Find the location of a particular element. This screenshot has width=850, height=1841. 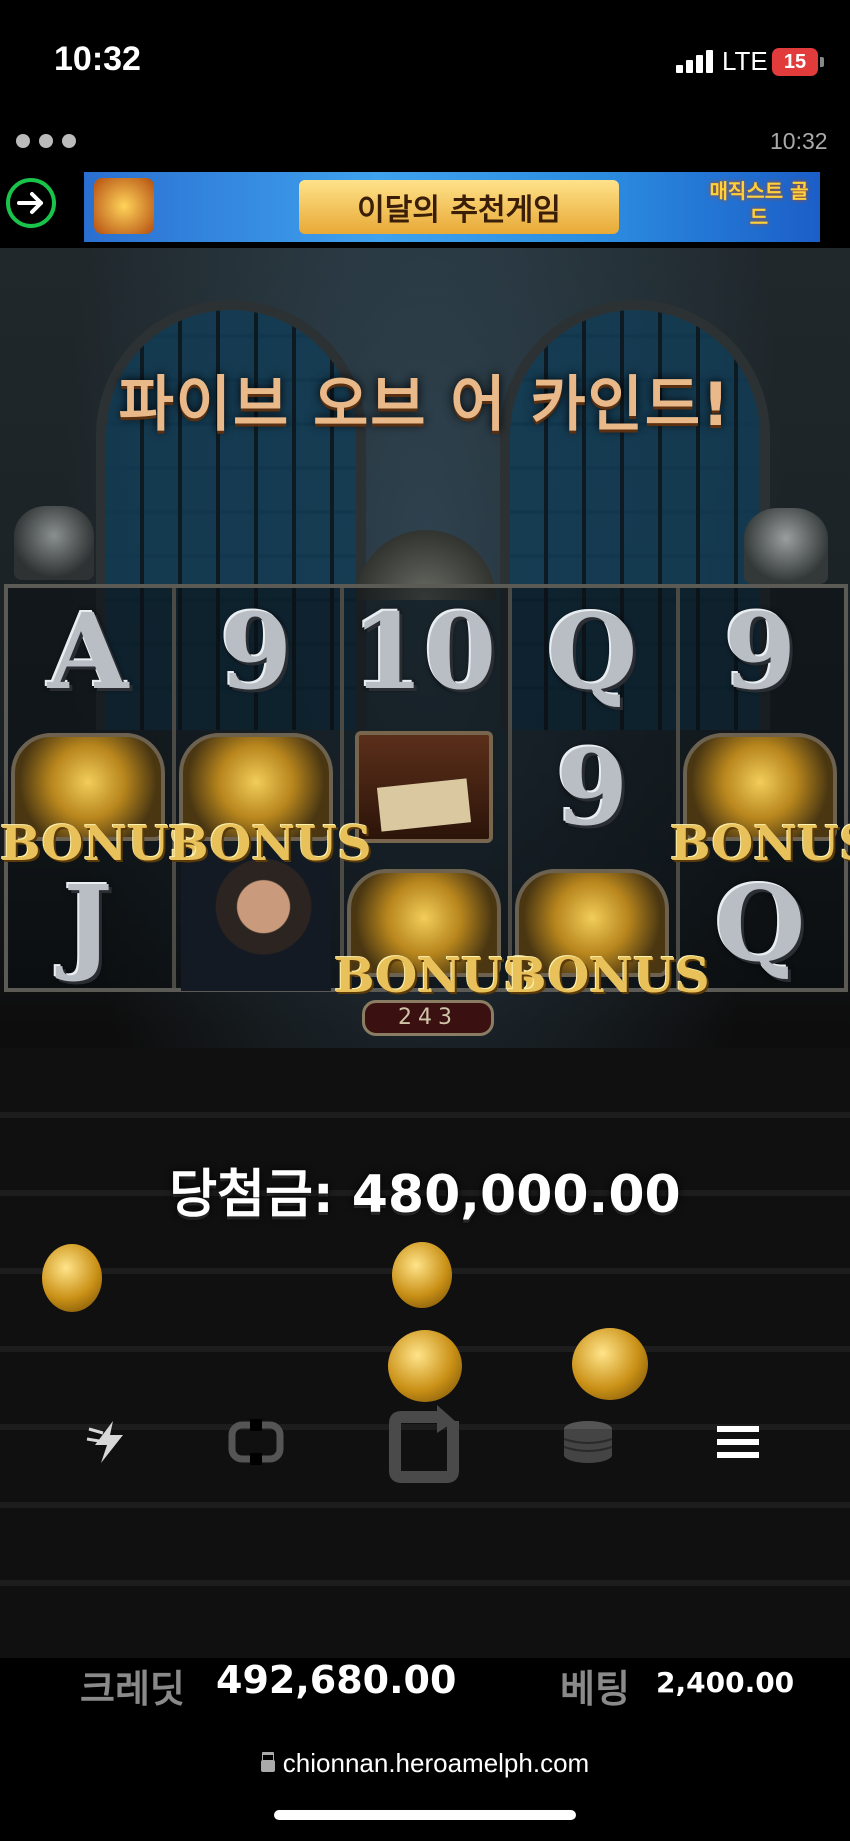

spin-icon is located at coordinates (424, 1444).